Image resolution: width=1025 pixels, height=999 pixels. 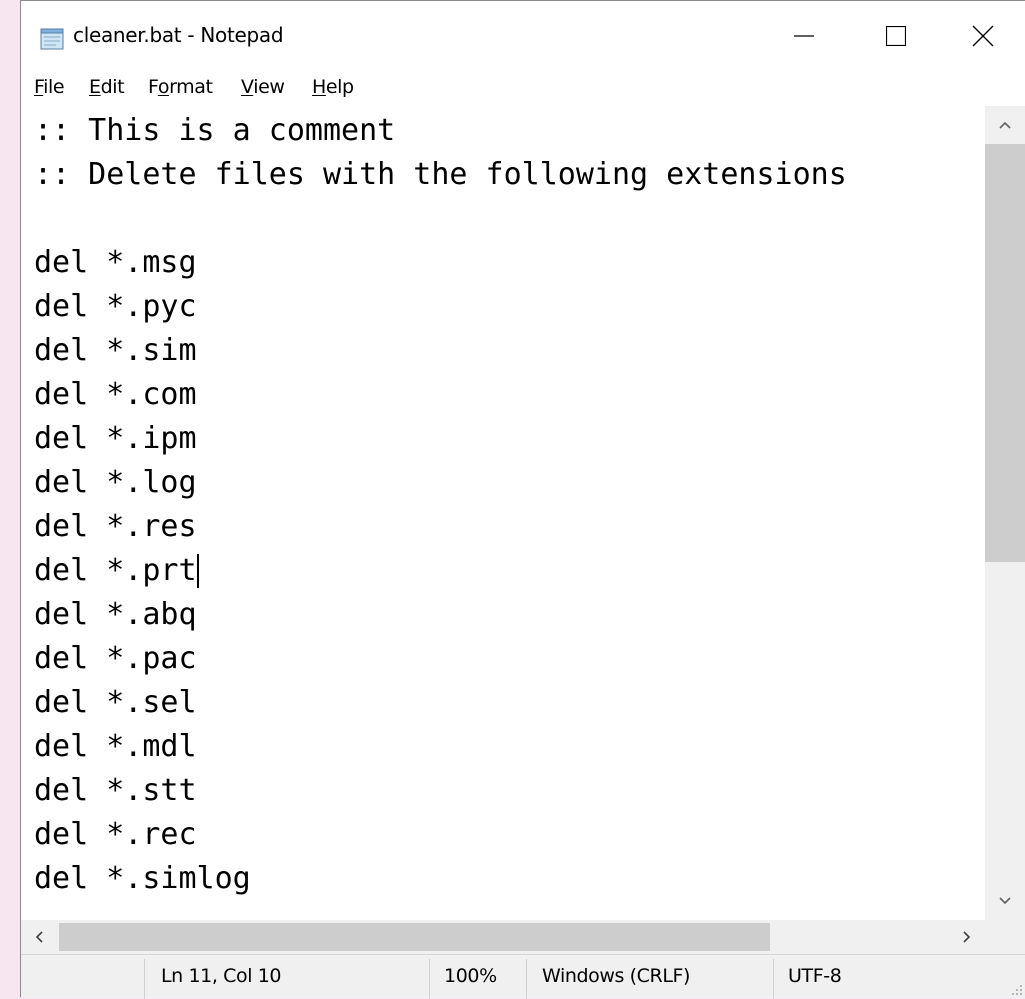 I want to click on menu-edit: Edit, so click(x=107, y=87).